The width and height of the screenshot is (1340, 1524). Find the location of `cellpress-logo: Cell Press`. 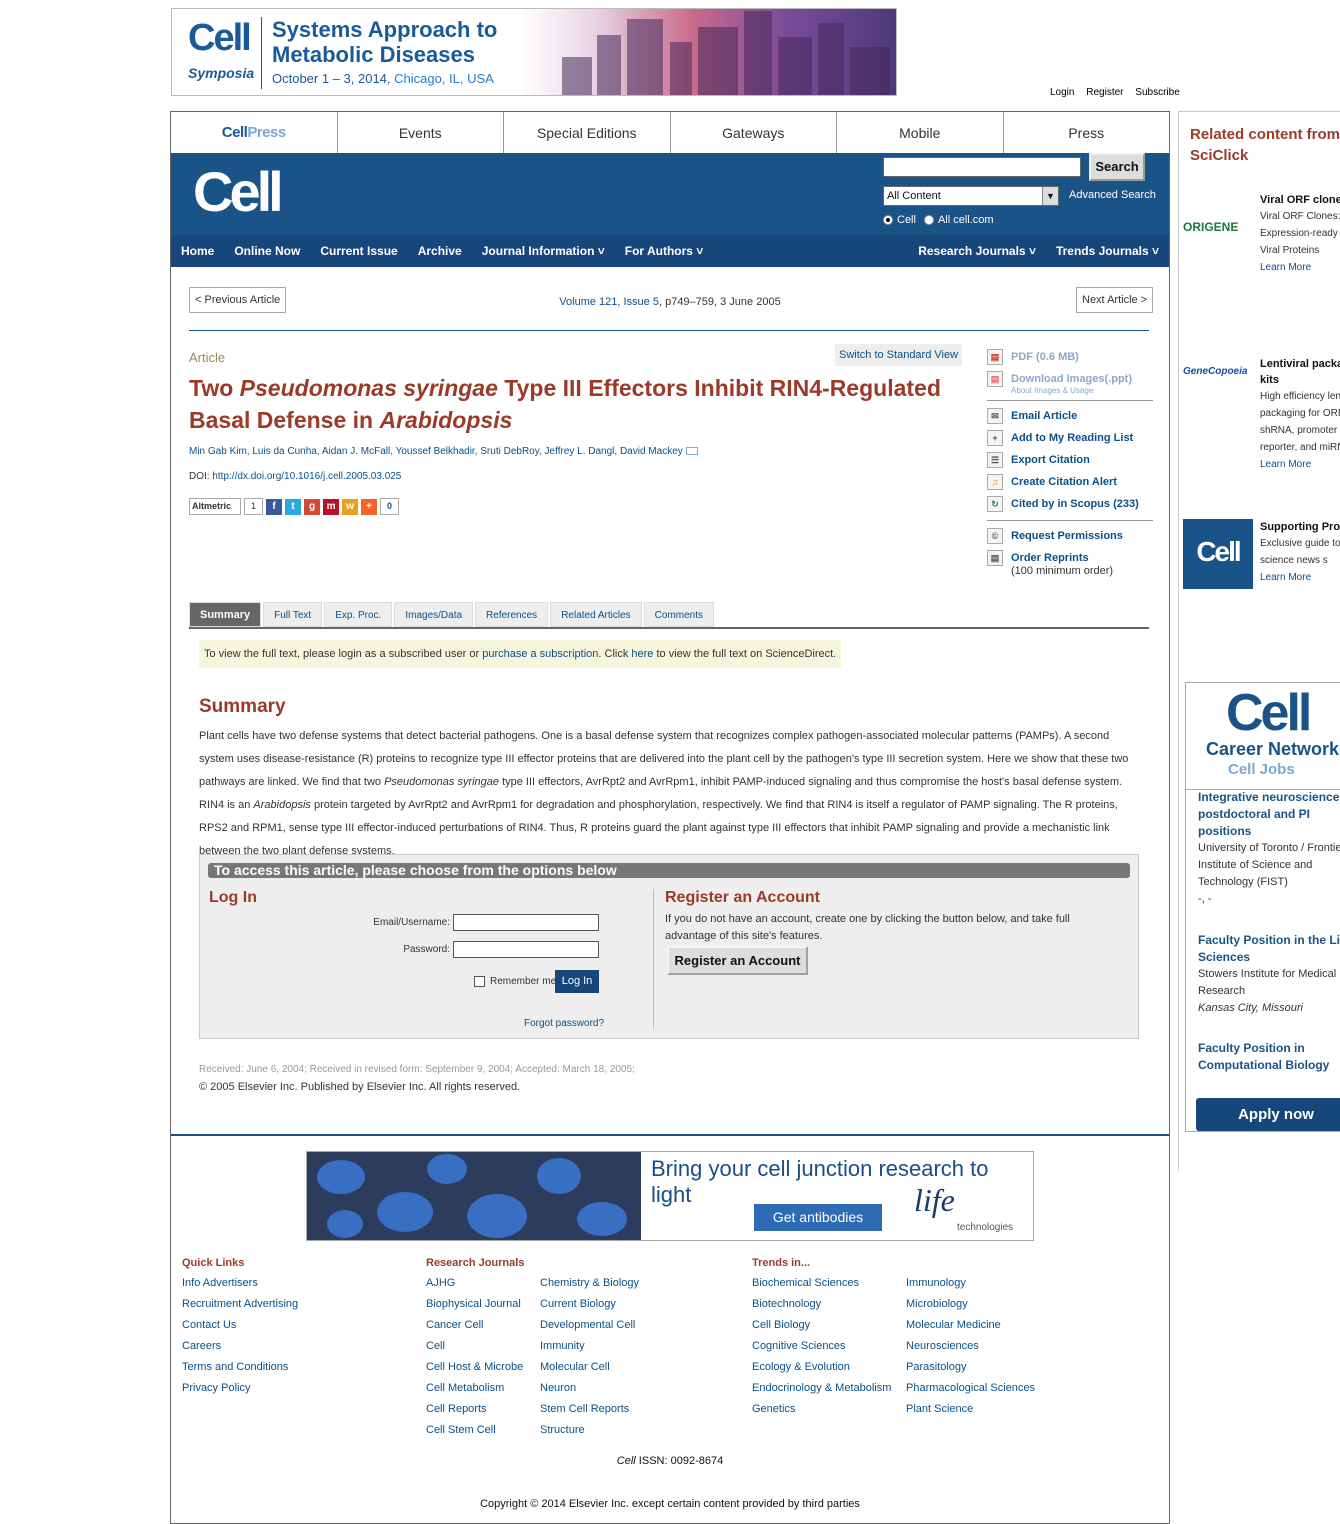

cellpress-logo: Cell Press is located at coordinates (254, 132).